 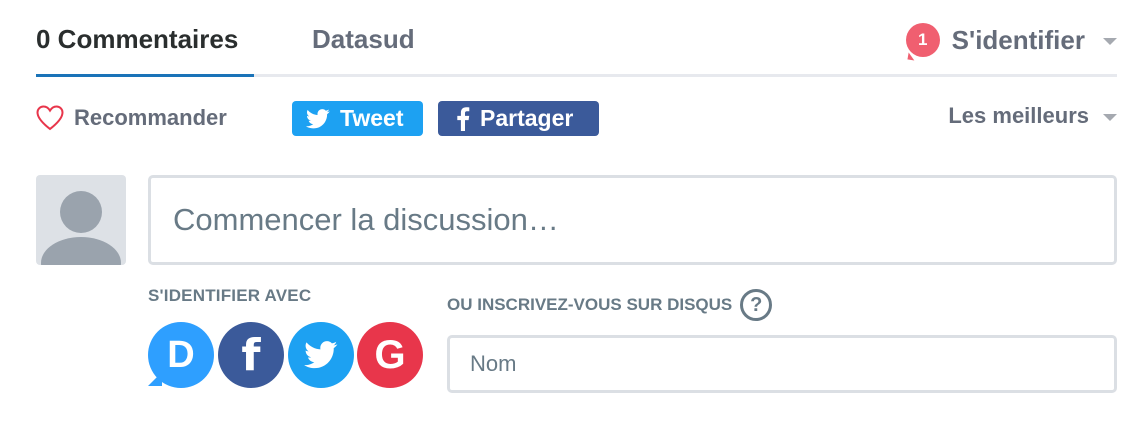 What do you see at coordinates (230, 295) in the screenshot?
I see `login-with-label: S'IDENTIFIER AVEC` at bounding box center [230, 295].